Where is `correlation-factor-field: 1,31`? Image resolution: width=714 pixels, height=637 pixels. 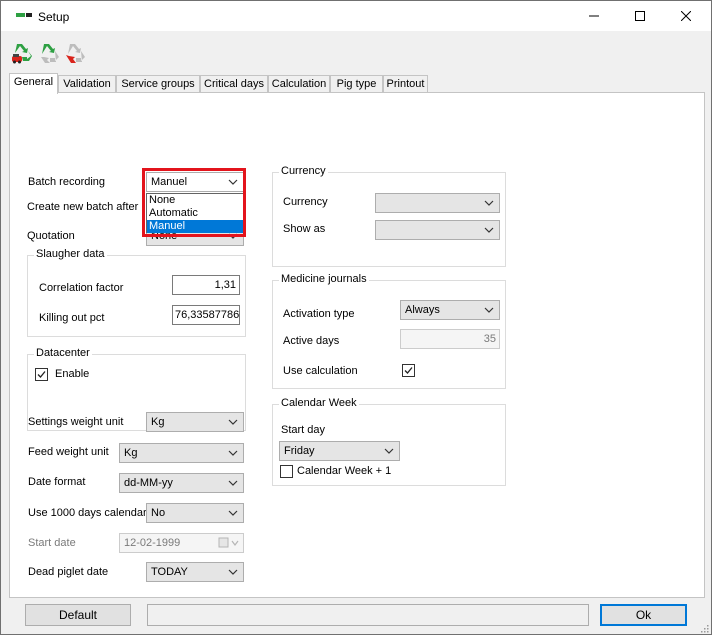 correlation-factor-field: 1,31 is located at coordinates (206, 285).